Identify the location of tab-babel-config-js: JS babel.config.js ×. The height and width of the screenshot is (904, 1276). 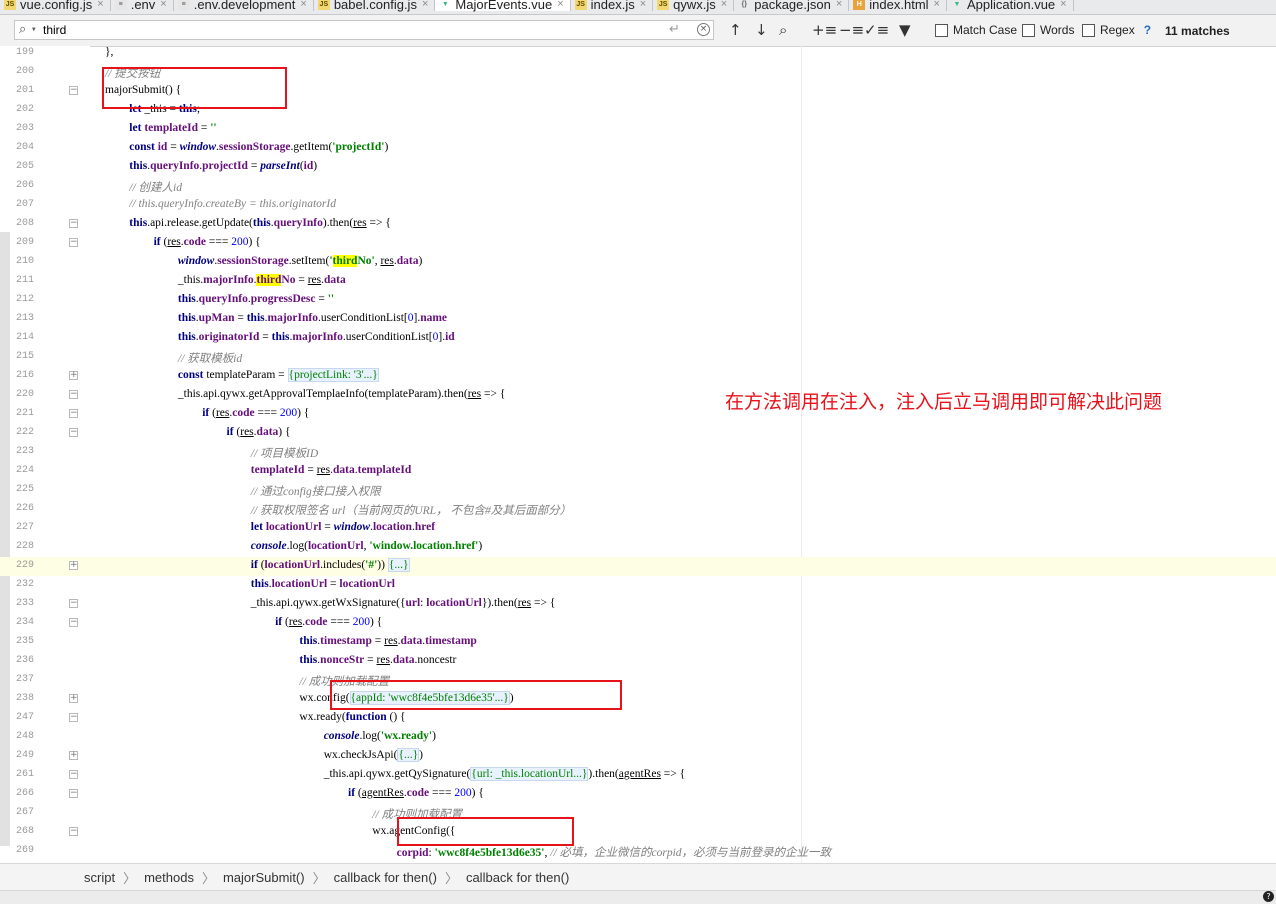
(375, 6).